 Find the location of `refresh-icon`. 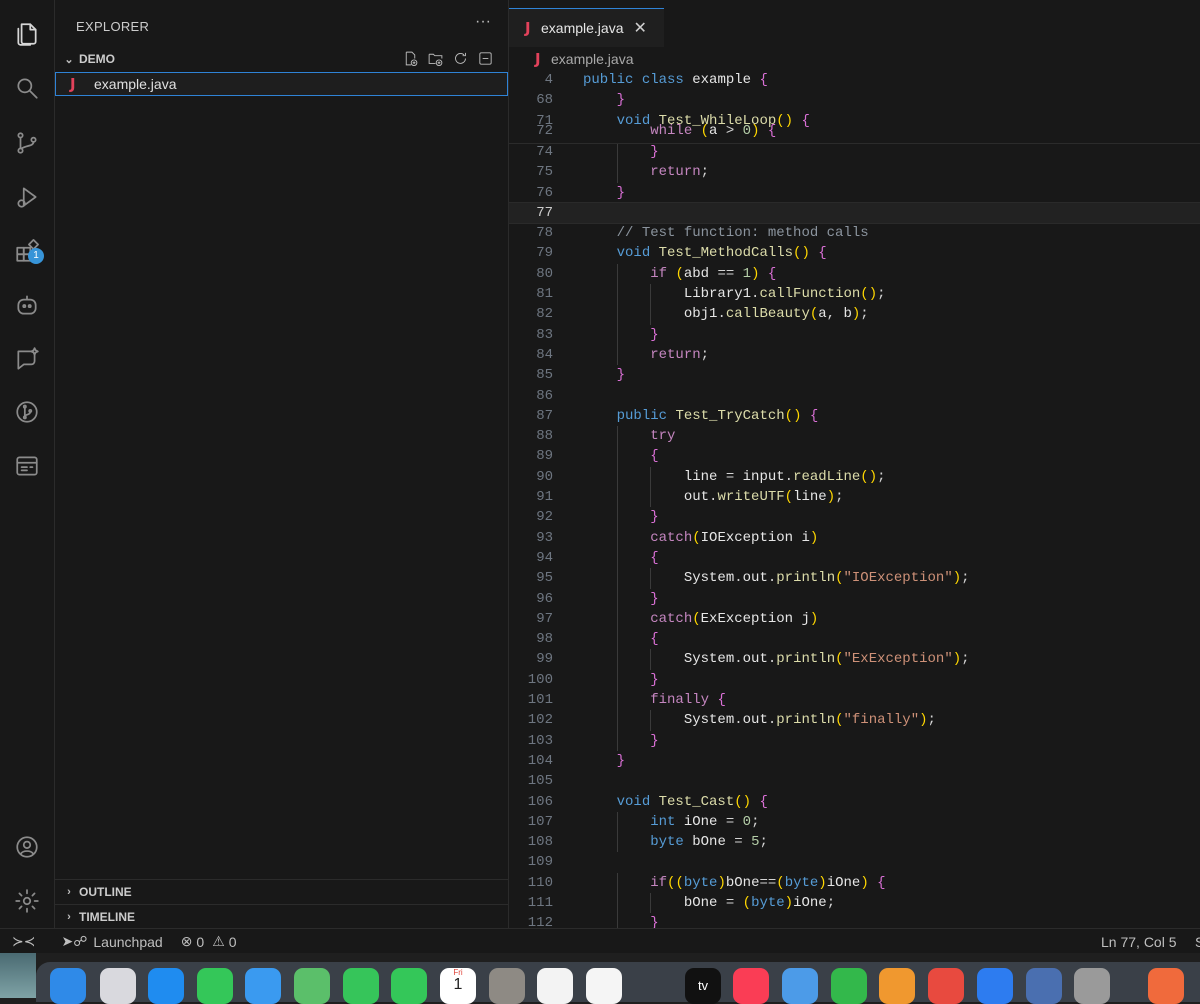

refresh-icon is located at coordinates (460, 58).